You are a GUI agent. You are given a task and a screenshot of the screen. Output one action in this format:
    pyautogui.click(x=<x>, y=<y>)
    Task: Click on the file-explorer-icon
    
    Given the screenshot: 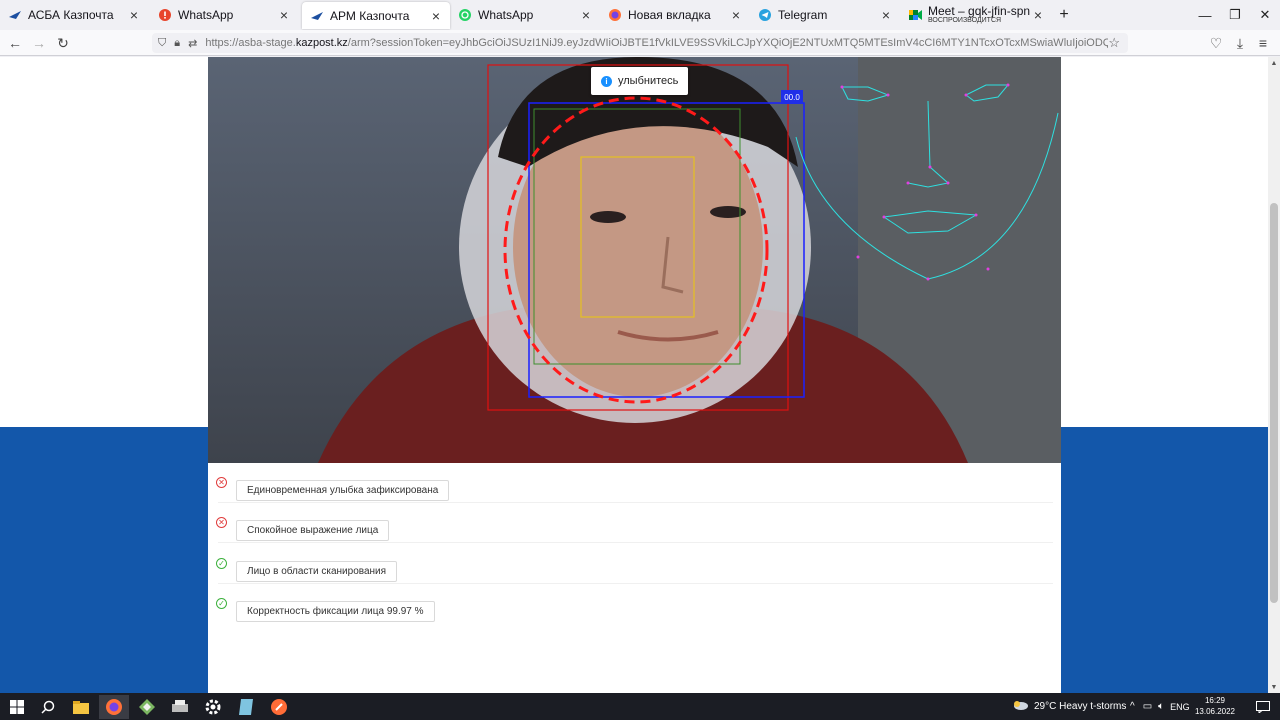 What is the action you would take?
    pyautogui.click(x=81, y=707)
    